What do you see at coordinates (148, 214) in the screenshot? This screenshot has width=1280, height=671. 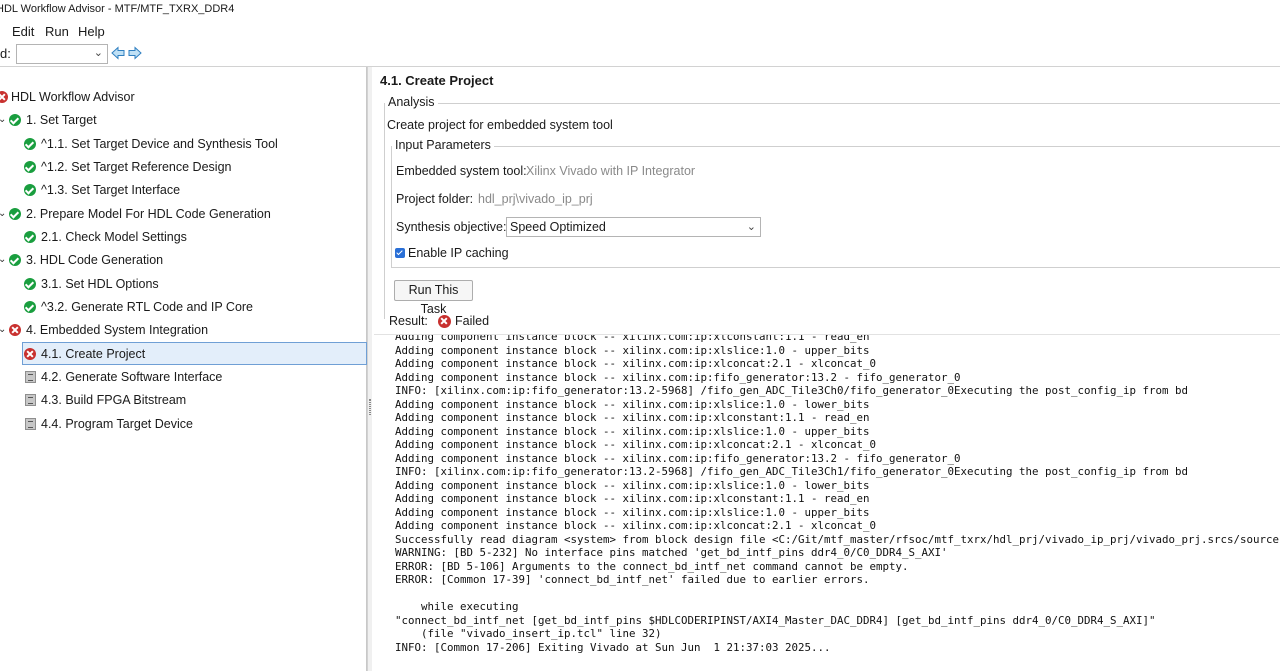 I see `tree-node-label: 2. Prepare Model For HDL Code Generation` at bounding box center [148, 214].